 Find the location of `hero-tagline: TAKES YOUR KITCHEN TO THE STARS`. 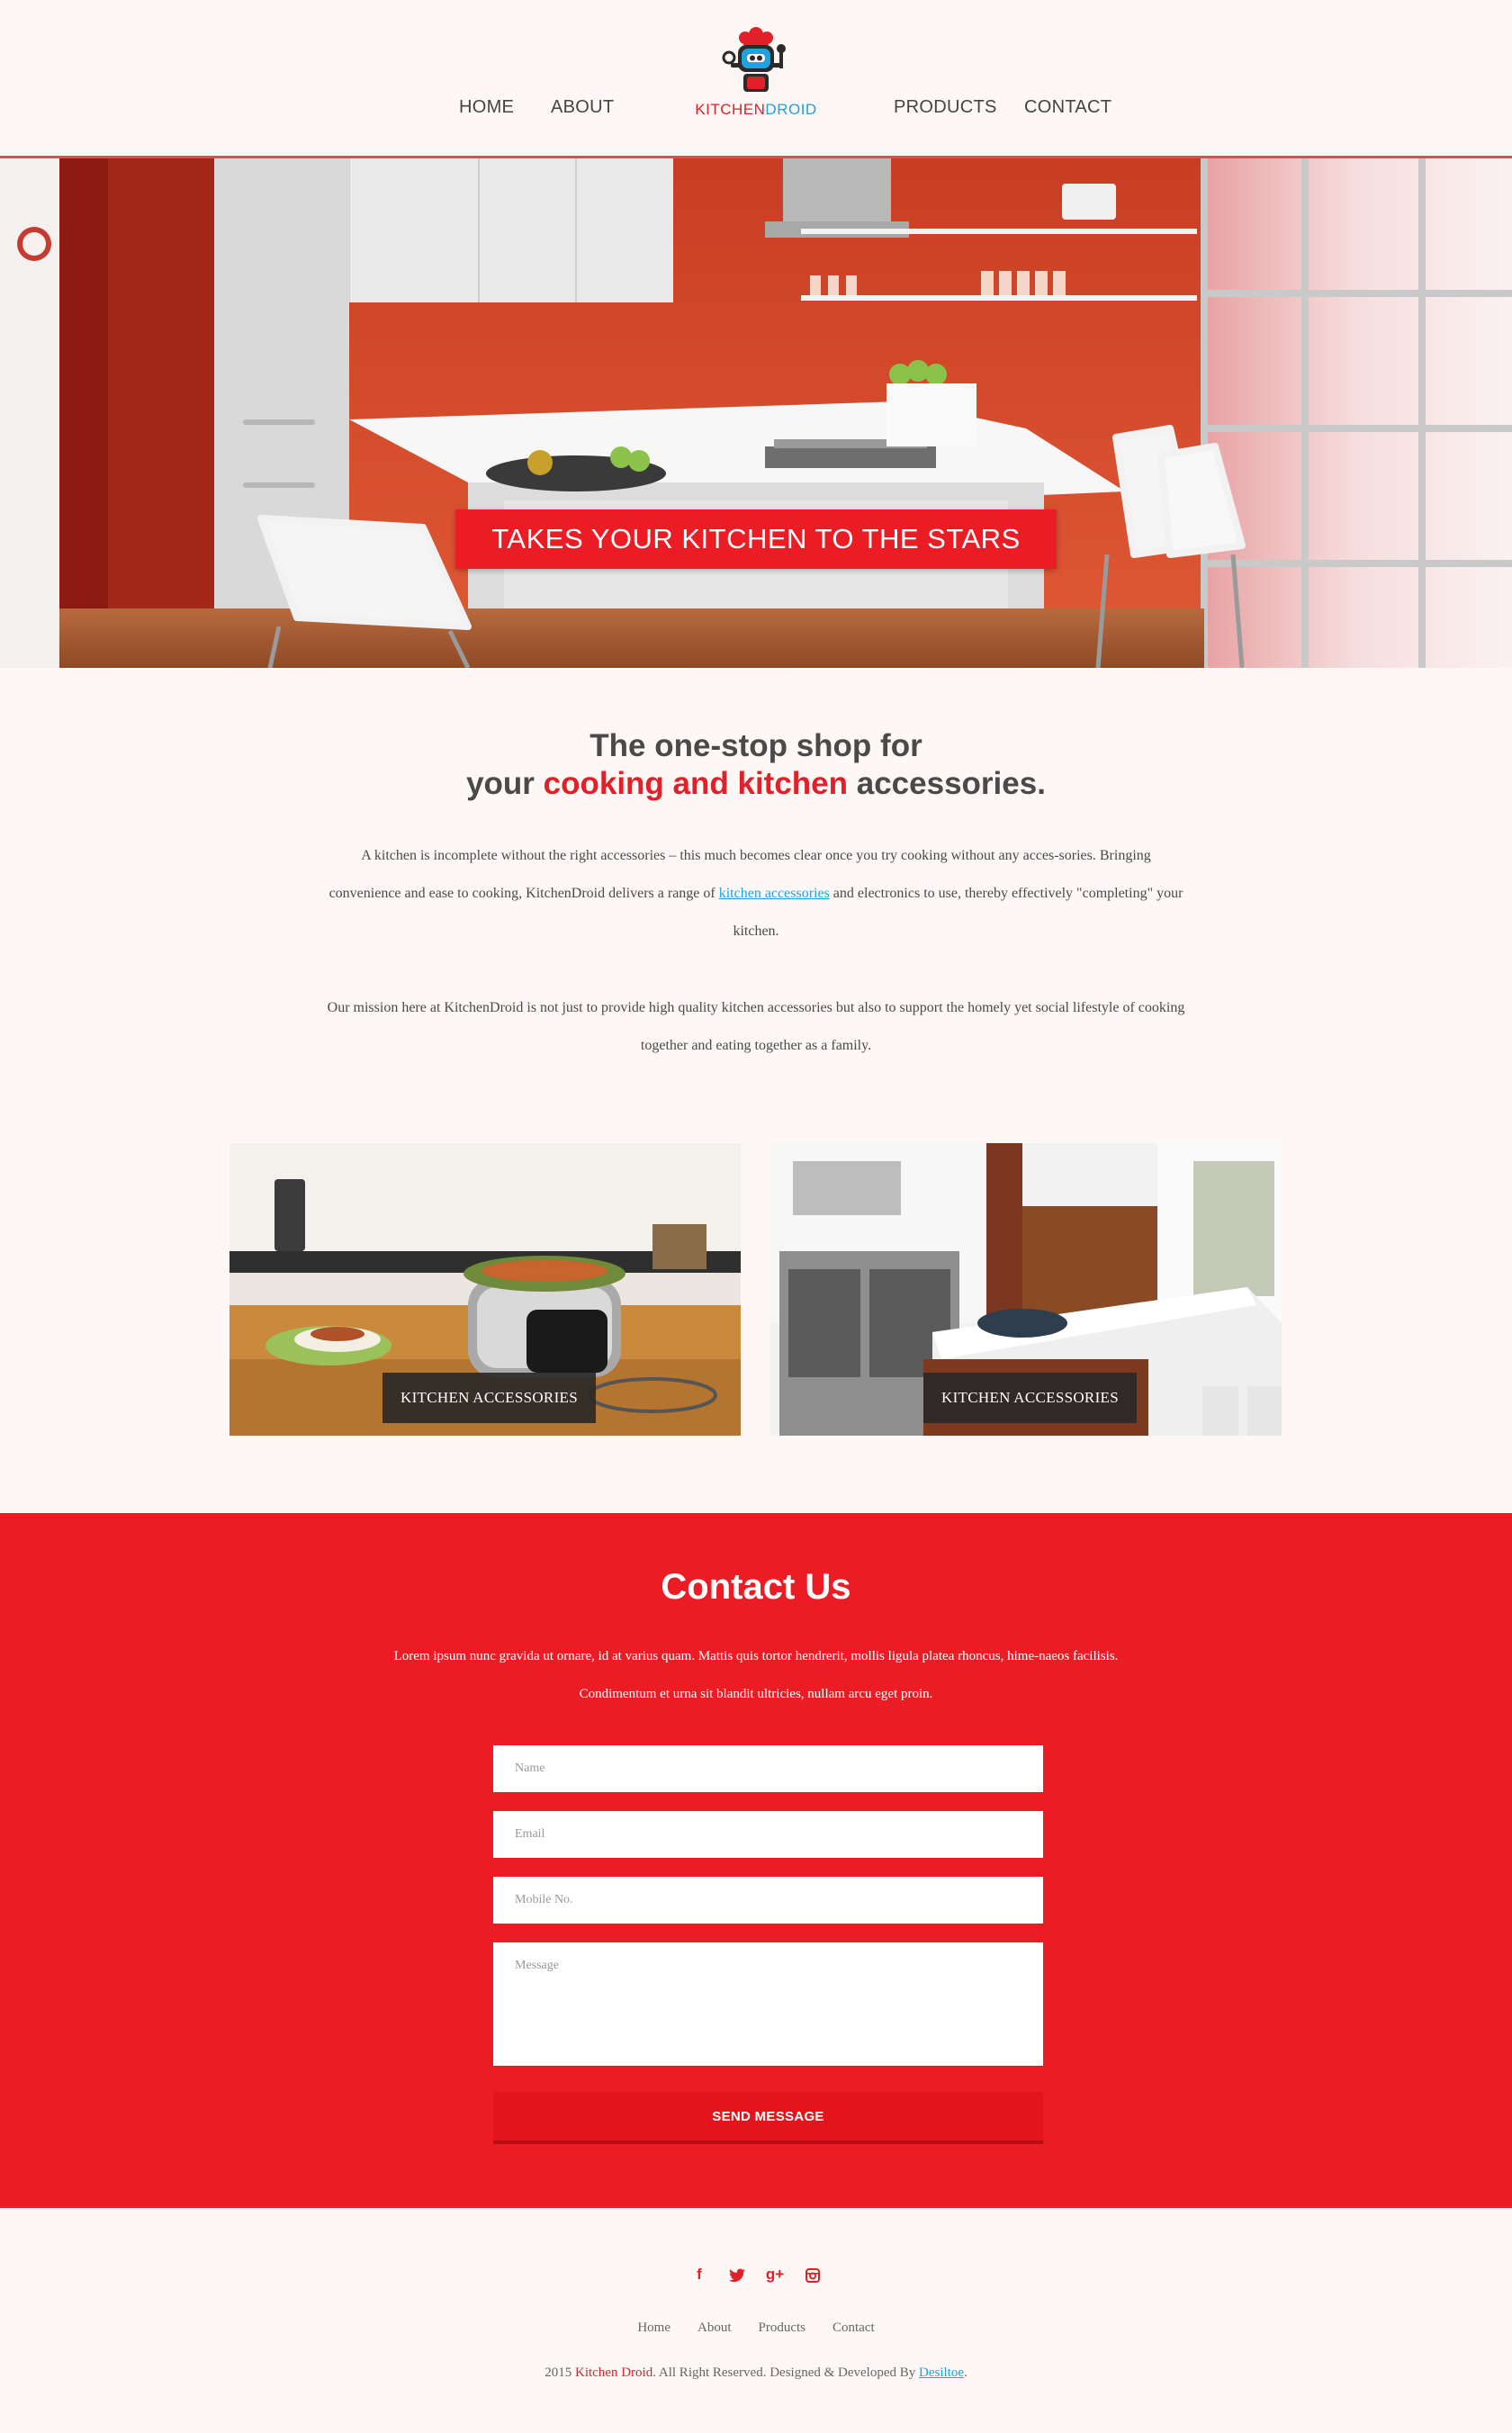

hero-tagline: TAKES YOUR KITCHEN TO THE STARS is located at coordinates (756, 539).